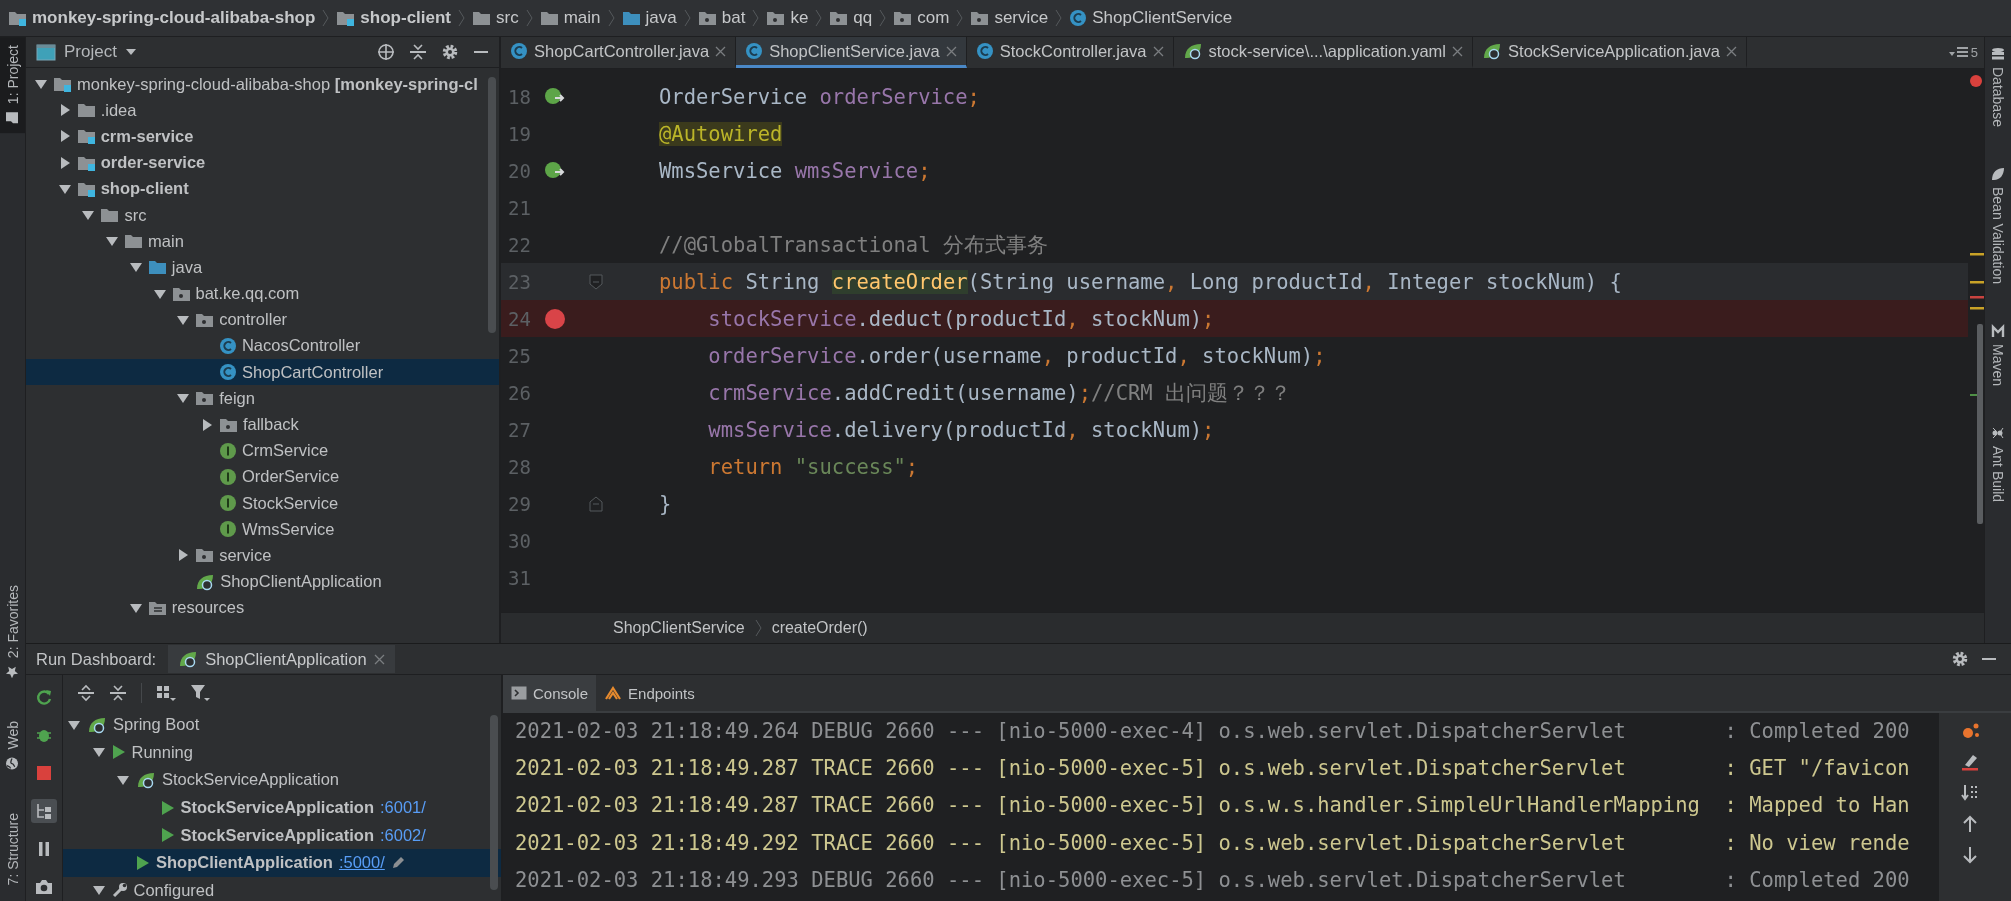  What do you see at coordinates (1009, 18) in the screenshot?
I see `breadcrumb-item: service` at bounding box center [1009, 18].